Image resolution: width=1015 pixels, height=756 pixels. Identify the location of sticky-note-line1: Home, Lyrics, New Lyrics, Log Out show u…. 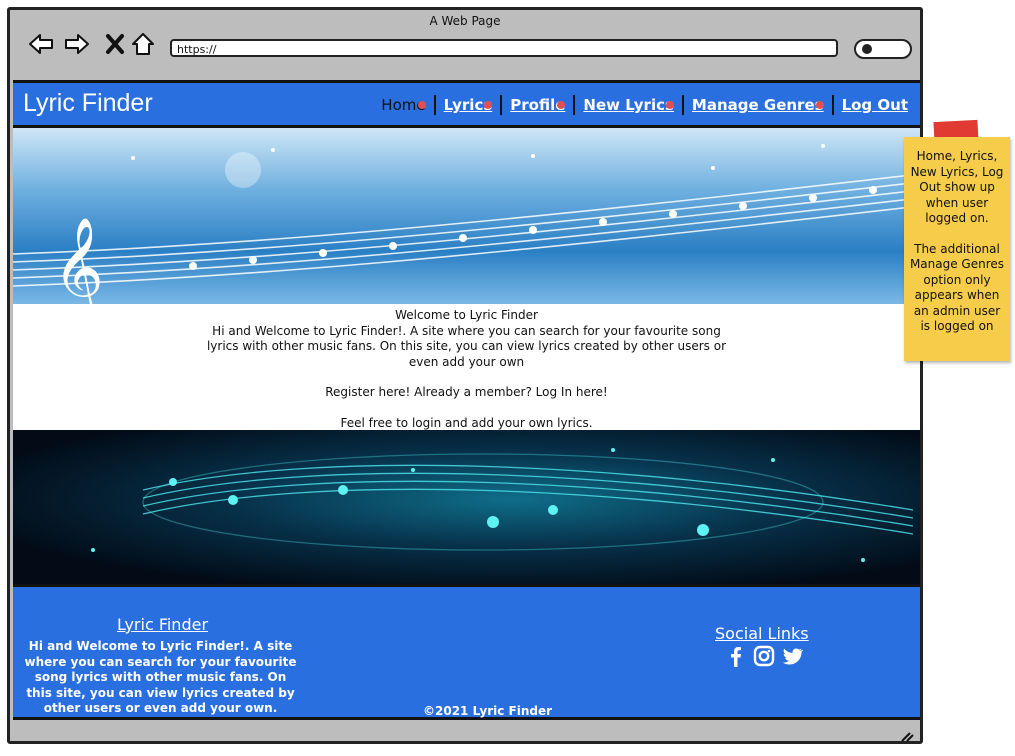
(957, 187).